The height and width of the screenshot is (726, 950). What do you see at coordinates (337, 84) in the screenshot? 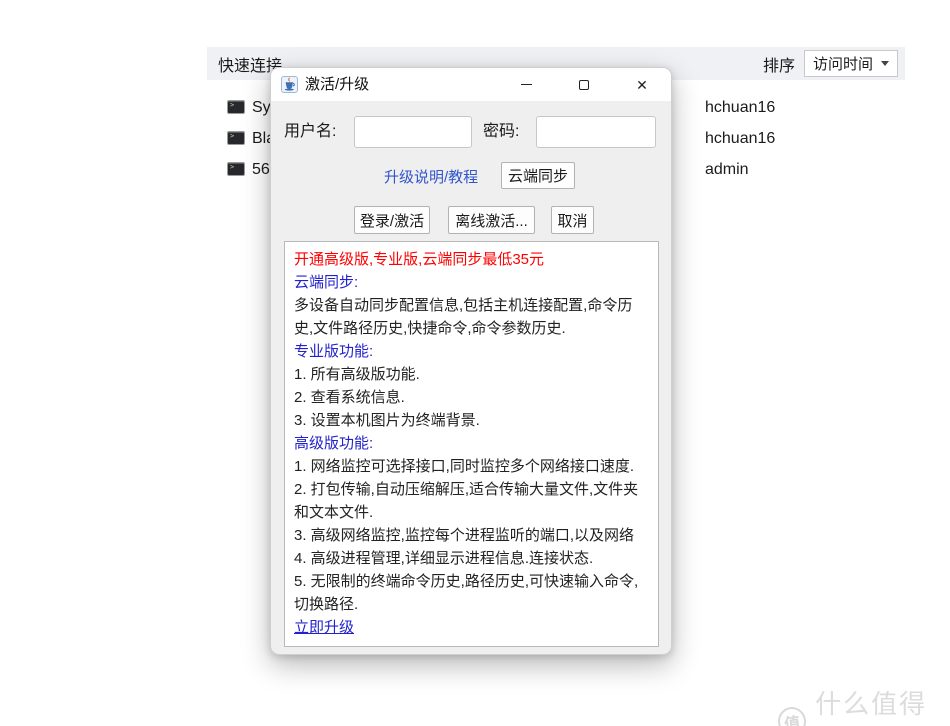
I see `dialog-title: 激活/升级` at bounding box center [337, 84].